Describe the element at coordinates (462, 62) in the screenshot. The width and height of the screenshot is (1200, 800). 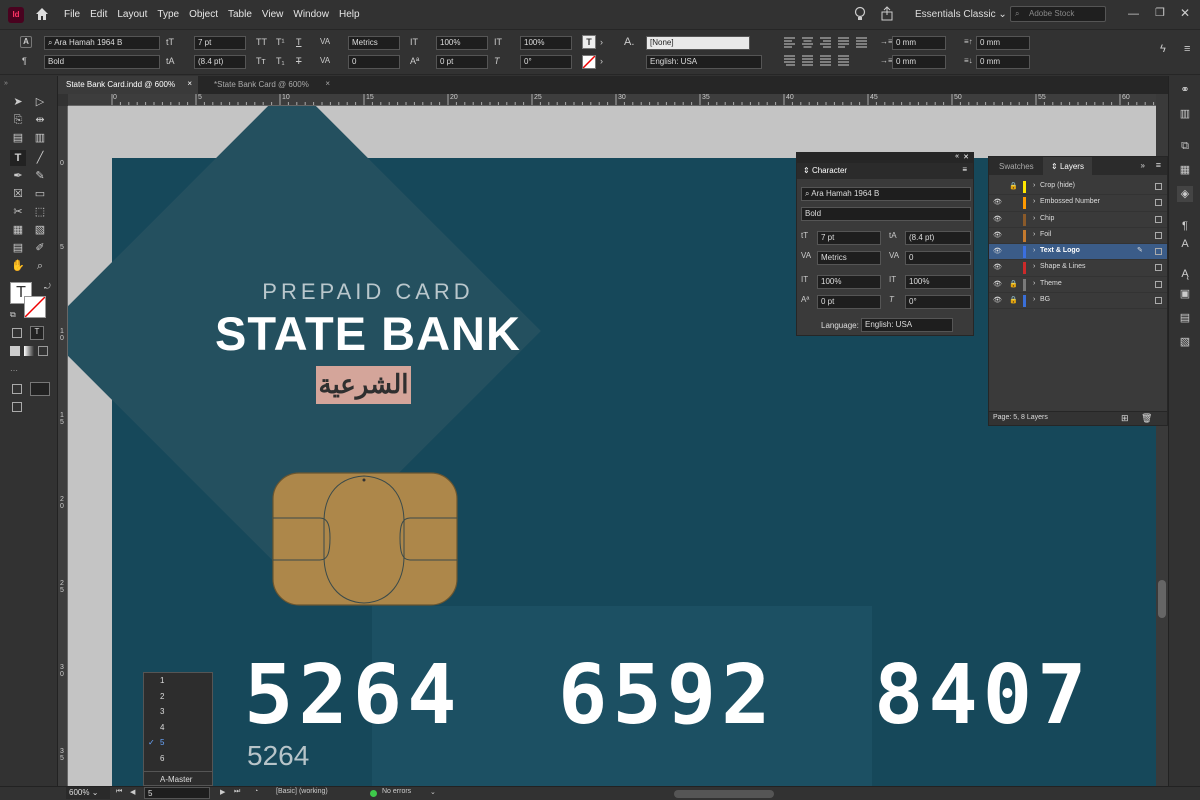
I see `baseline-shift-field: 0 pt` at that location.